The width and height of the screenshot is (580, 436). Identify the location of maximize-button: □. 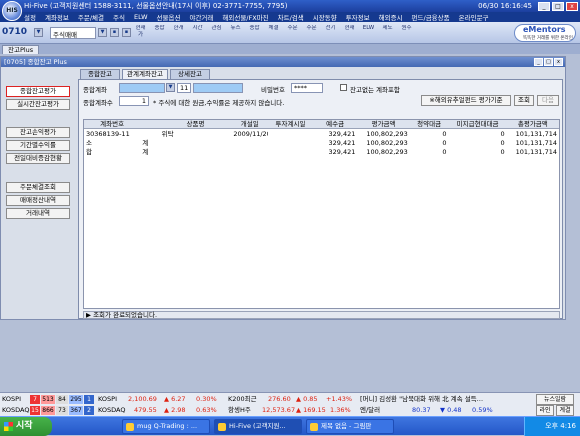
(558, 6).